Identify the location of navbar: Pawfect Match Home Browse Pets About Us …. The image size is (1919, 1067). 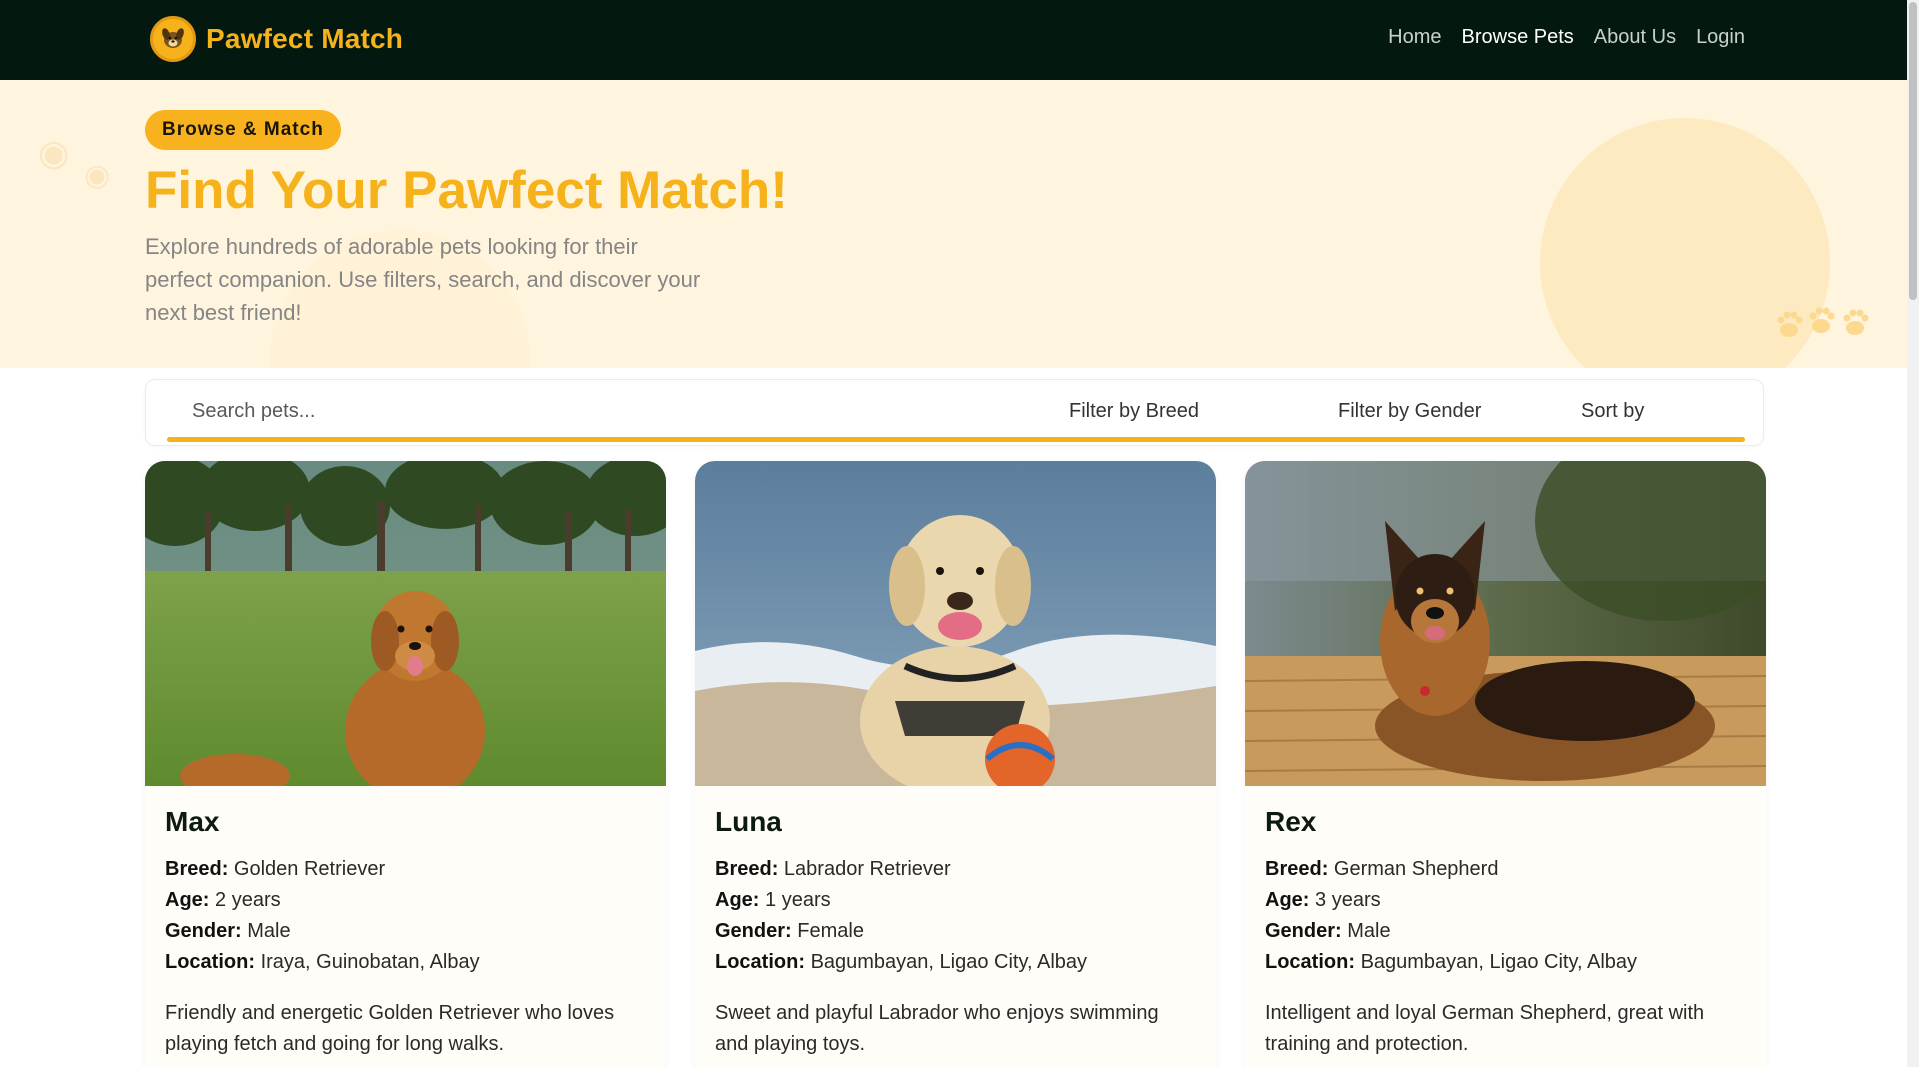
(953, 40).